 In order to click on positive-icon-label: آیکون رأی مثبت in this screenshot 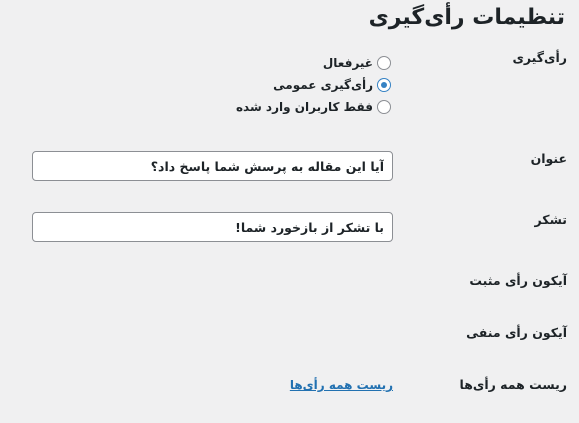, I will do `click(518, 280)`.